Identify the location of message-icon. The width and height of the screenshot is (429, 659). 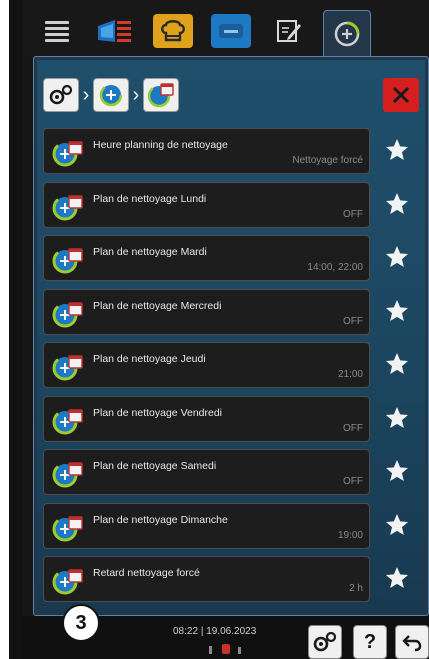
(231, 31).